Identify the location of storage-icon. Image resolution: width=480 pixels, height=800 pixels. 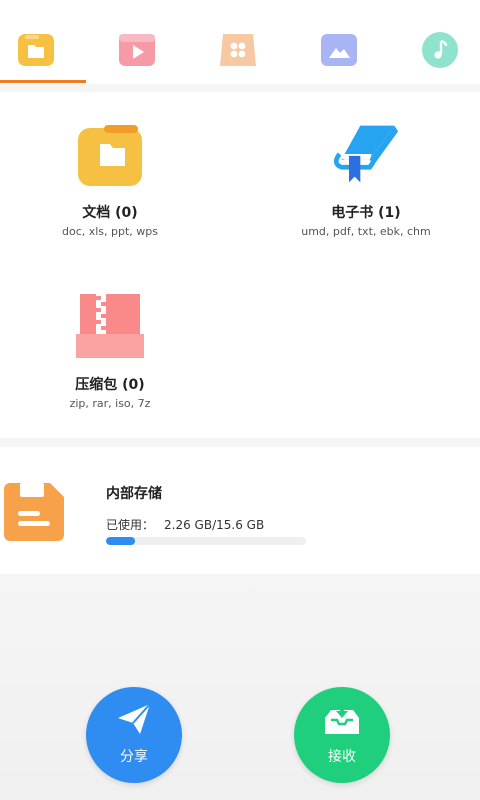
(34, 512).